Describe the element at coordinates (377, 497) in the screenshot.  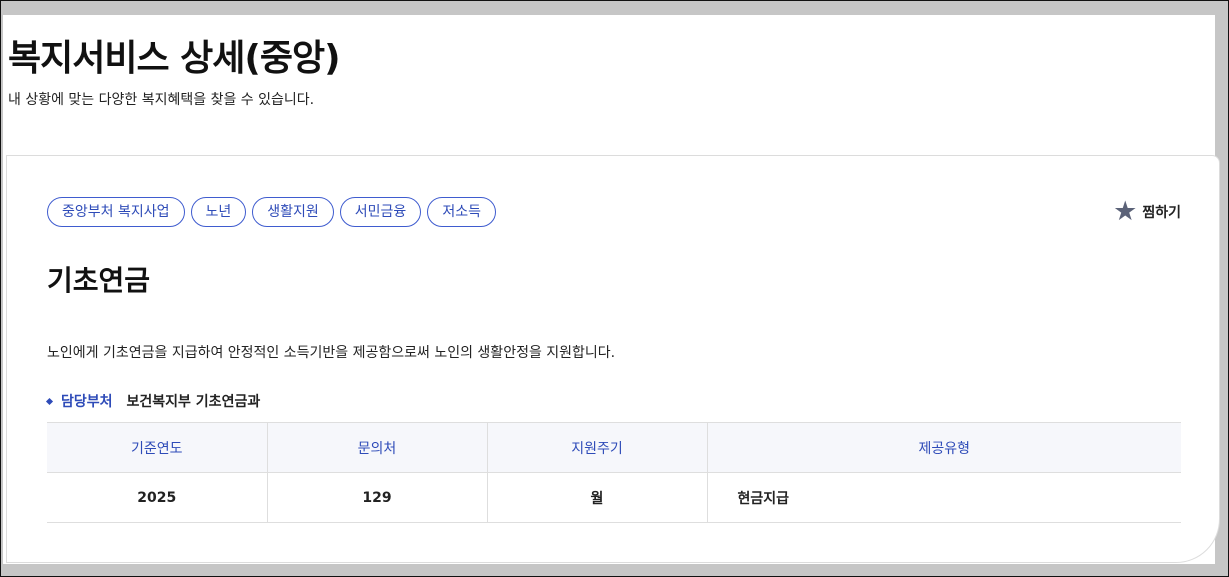
I see `cell-contact: 129` at that location.